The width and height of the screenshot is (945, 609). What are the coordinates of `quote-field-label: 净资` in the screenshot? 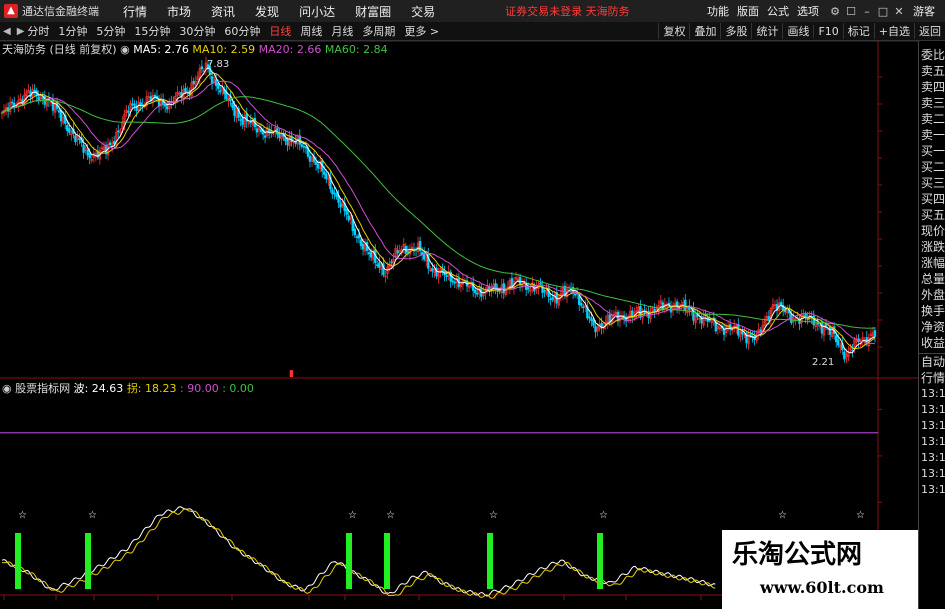 It's located at (933, 327).